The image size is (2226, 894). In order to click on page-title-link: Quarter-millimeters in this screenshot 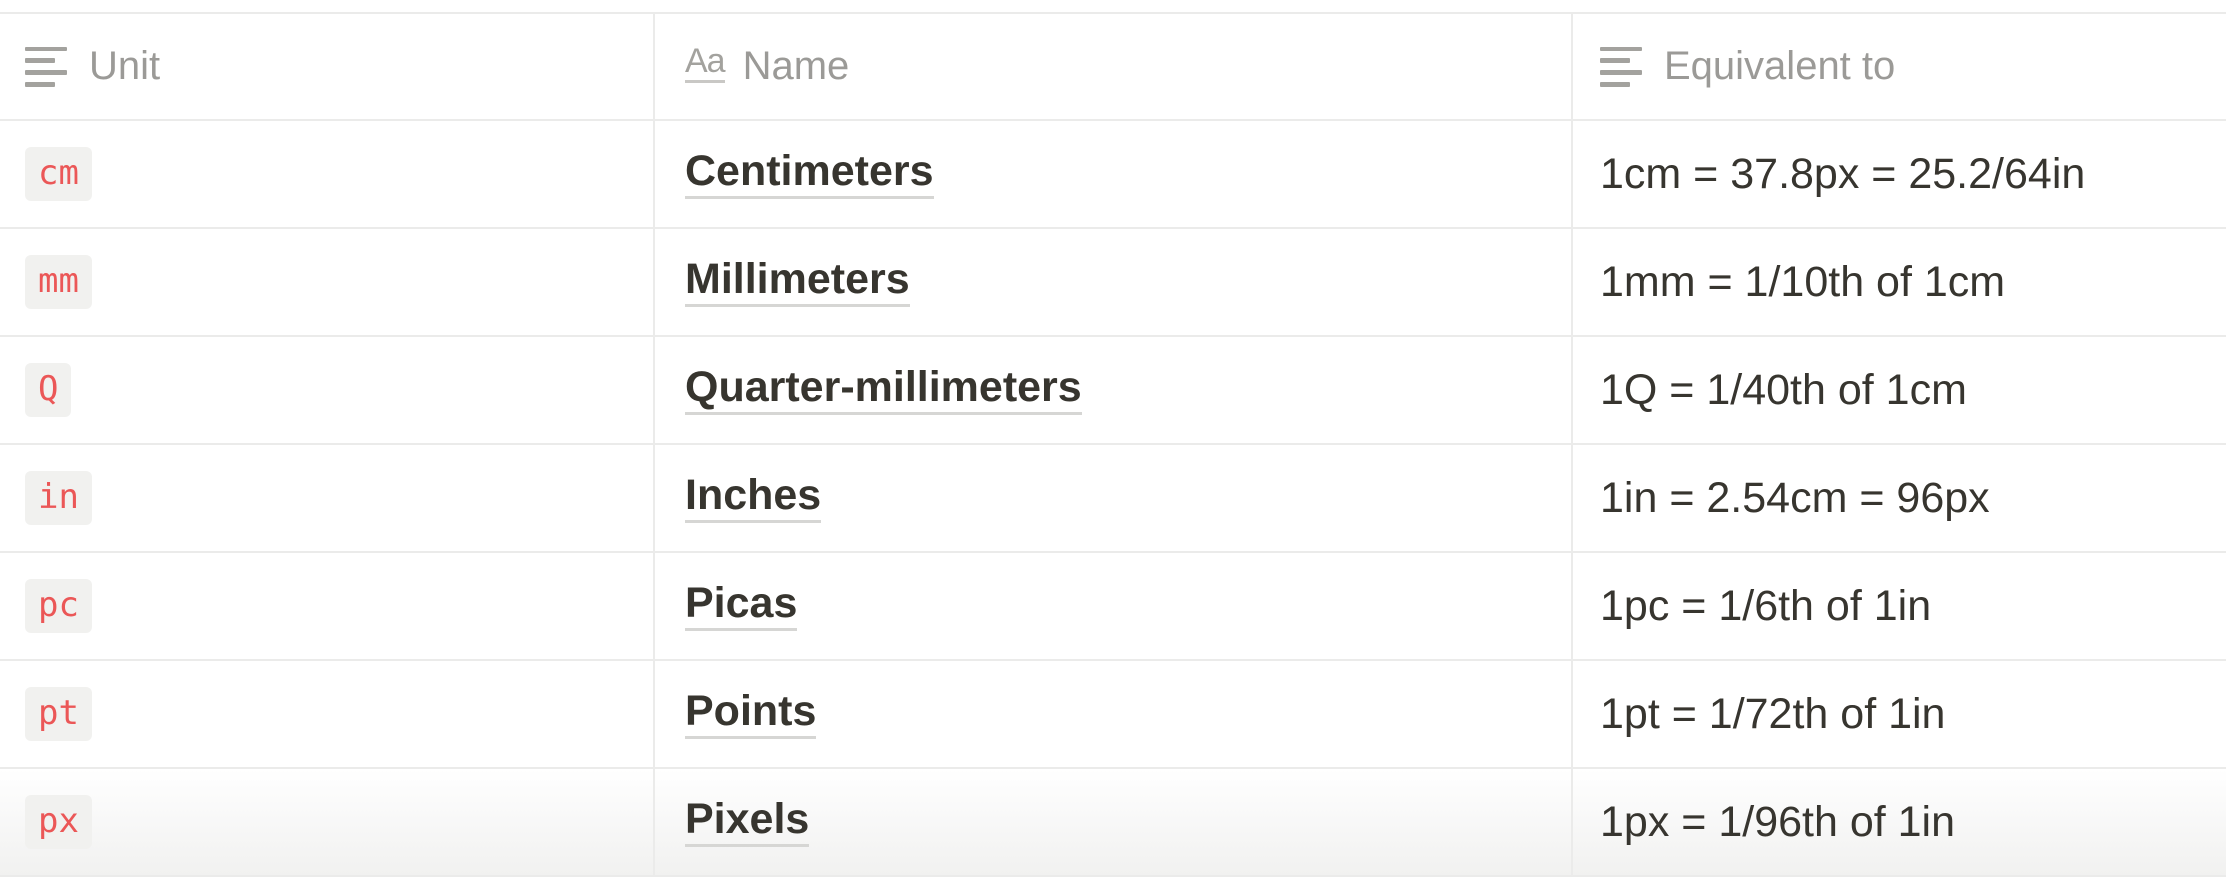, I will do `click(883, 390)`.